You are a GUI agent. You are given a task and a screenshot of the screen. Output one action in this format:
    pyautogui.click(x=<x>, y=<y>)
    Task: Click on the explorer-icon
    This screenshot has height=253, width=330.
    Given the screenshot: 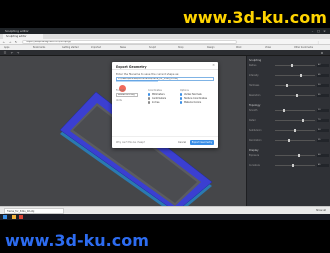 What is the action you would take?
    pyautogui.click(x=14, y=217)
    